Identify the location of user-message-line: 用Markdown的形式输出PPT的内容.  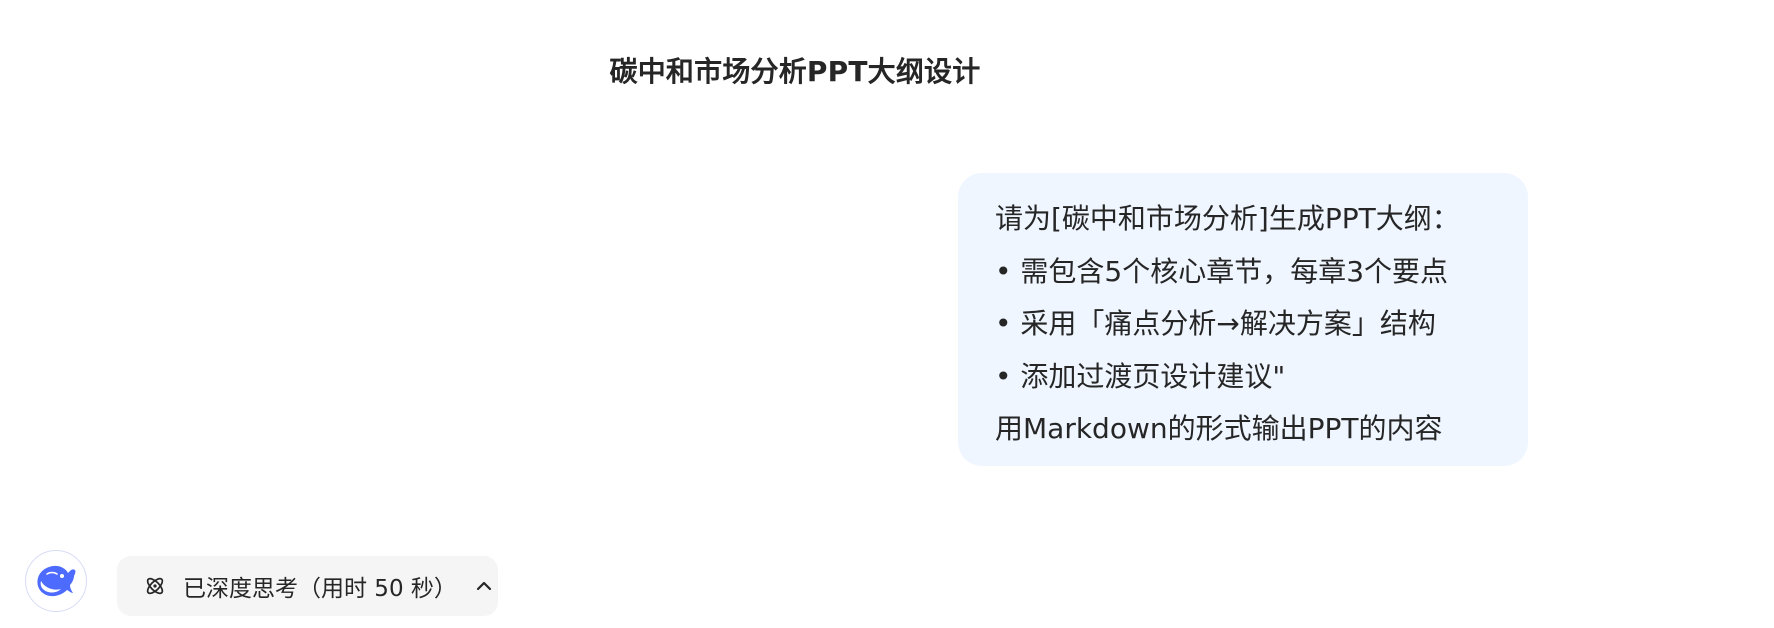
(1219, 428).